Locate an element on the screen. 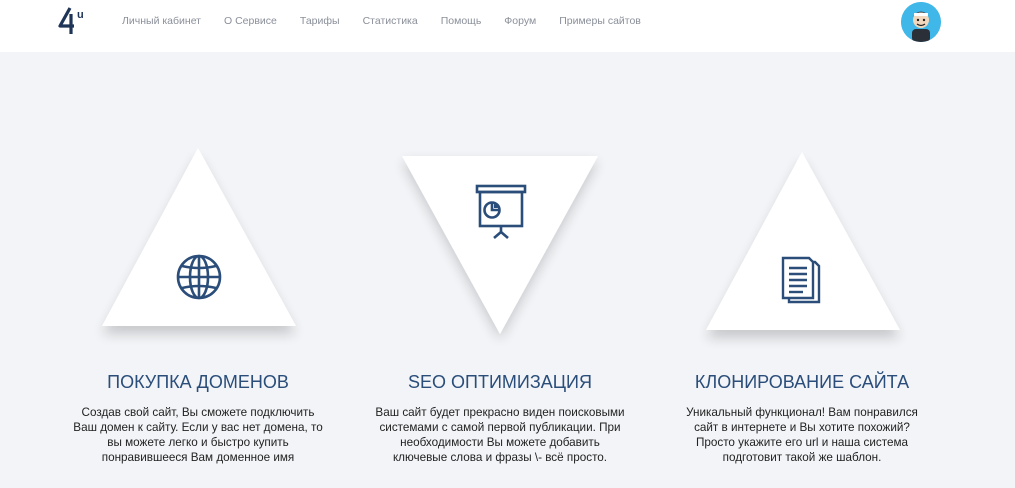  nav-item-forum: Форум is located at coordinates (520, 21).